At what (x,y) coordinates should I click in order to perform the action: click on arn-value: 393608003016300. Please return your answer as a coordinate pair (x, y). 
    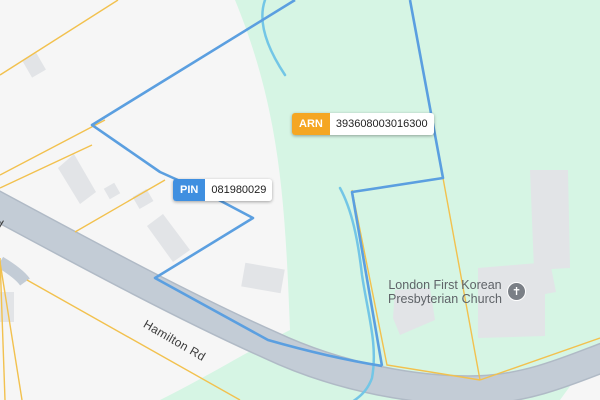
    Looking at the image, I should click on (381, 124).